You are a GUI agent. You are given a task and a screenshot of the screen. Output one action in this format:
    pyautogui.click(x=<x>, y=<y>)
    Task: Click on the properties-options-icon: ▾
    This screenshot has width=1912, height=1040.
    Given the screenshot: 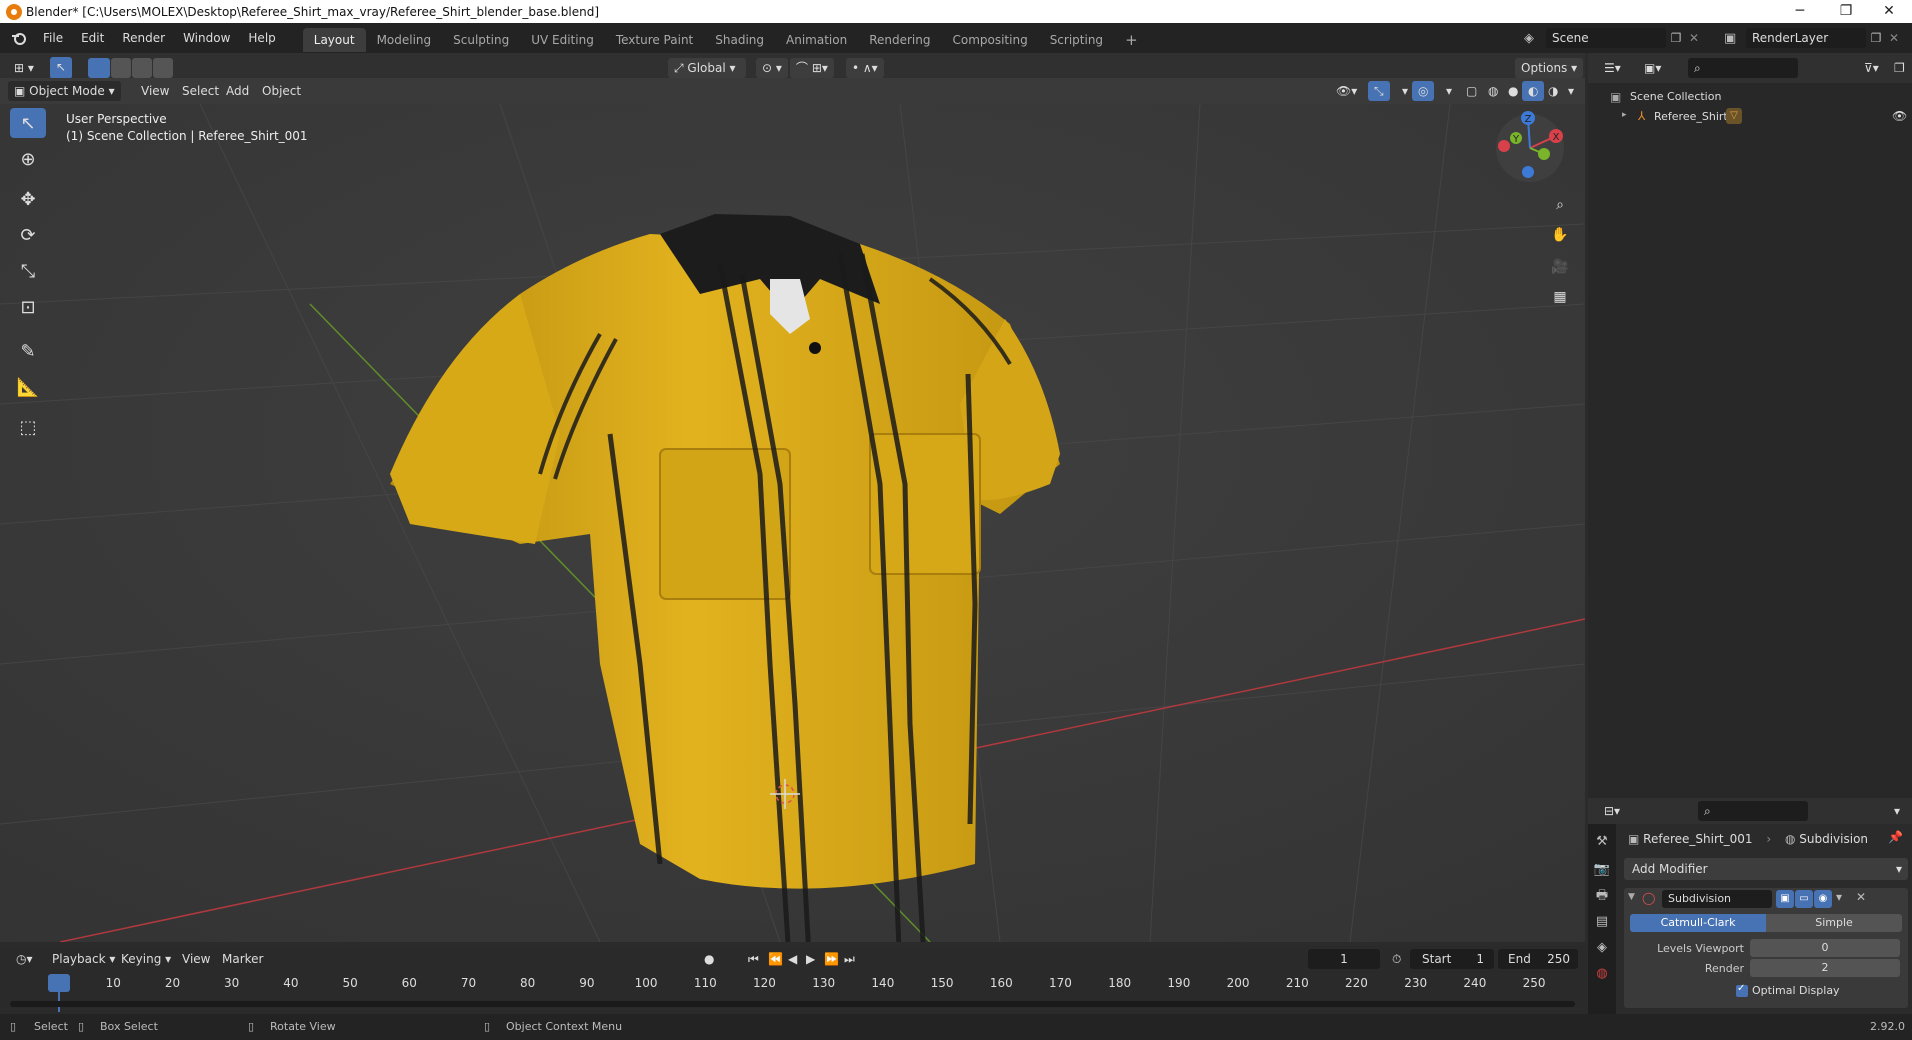 What is the action you would take?
    pyautogui.click(x=1897, y=811)
    